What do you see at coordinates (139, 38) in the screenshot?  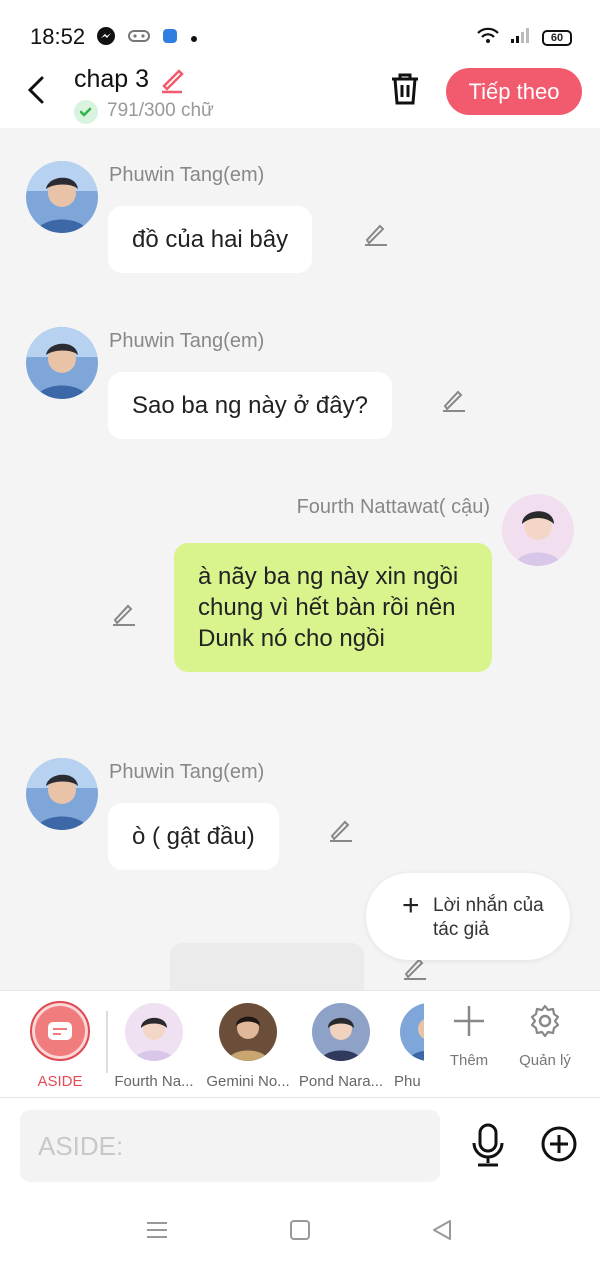 I see `game-controller-icon` at bounding box center [139, 38].